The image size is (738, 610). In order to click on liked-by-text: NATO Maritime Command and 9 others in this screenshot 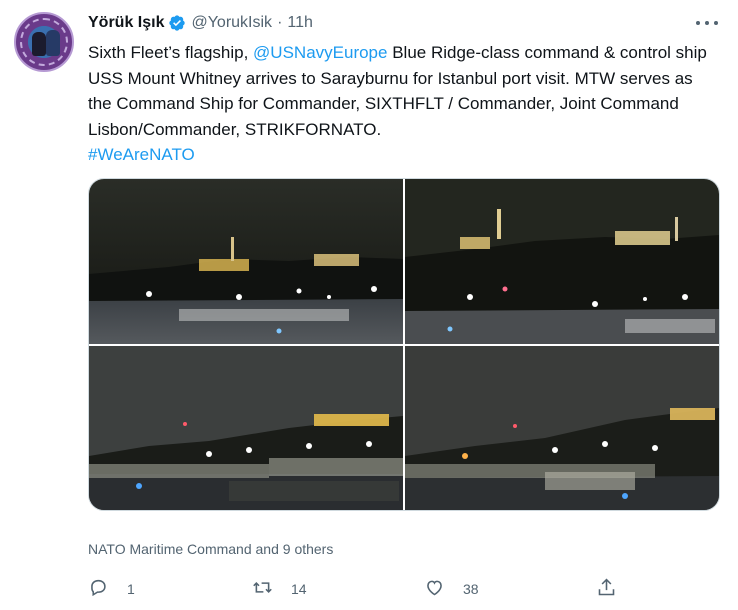, I will do `click(210, 549)`.